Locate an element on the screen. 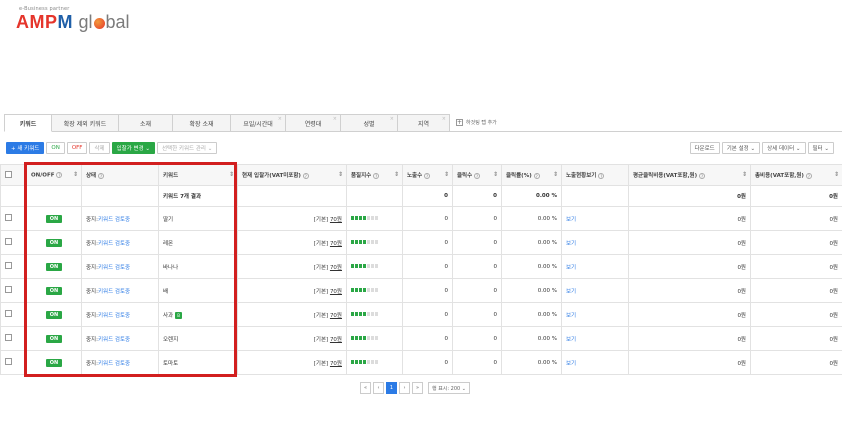 This screenshot has width=842, height=442. tab-item: 확장 제외 키워드 is located at coordinates (85, 123).